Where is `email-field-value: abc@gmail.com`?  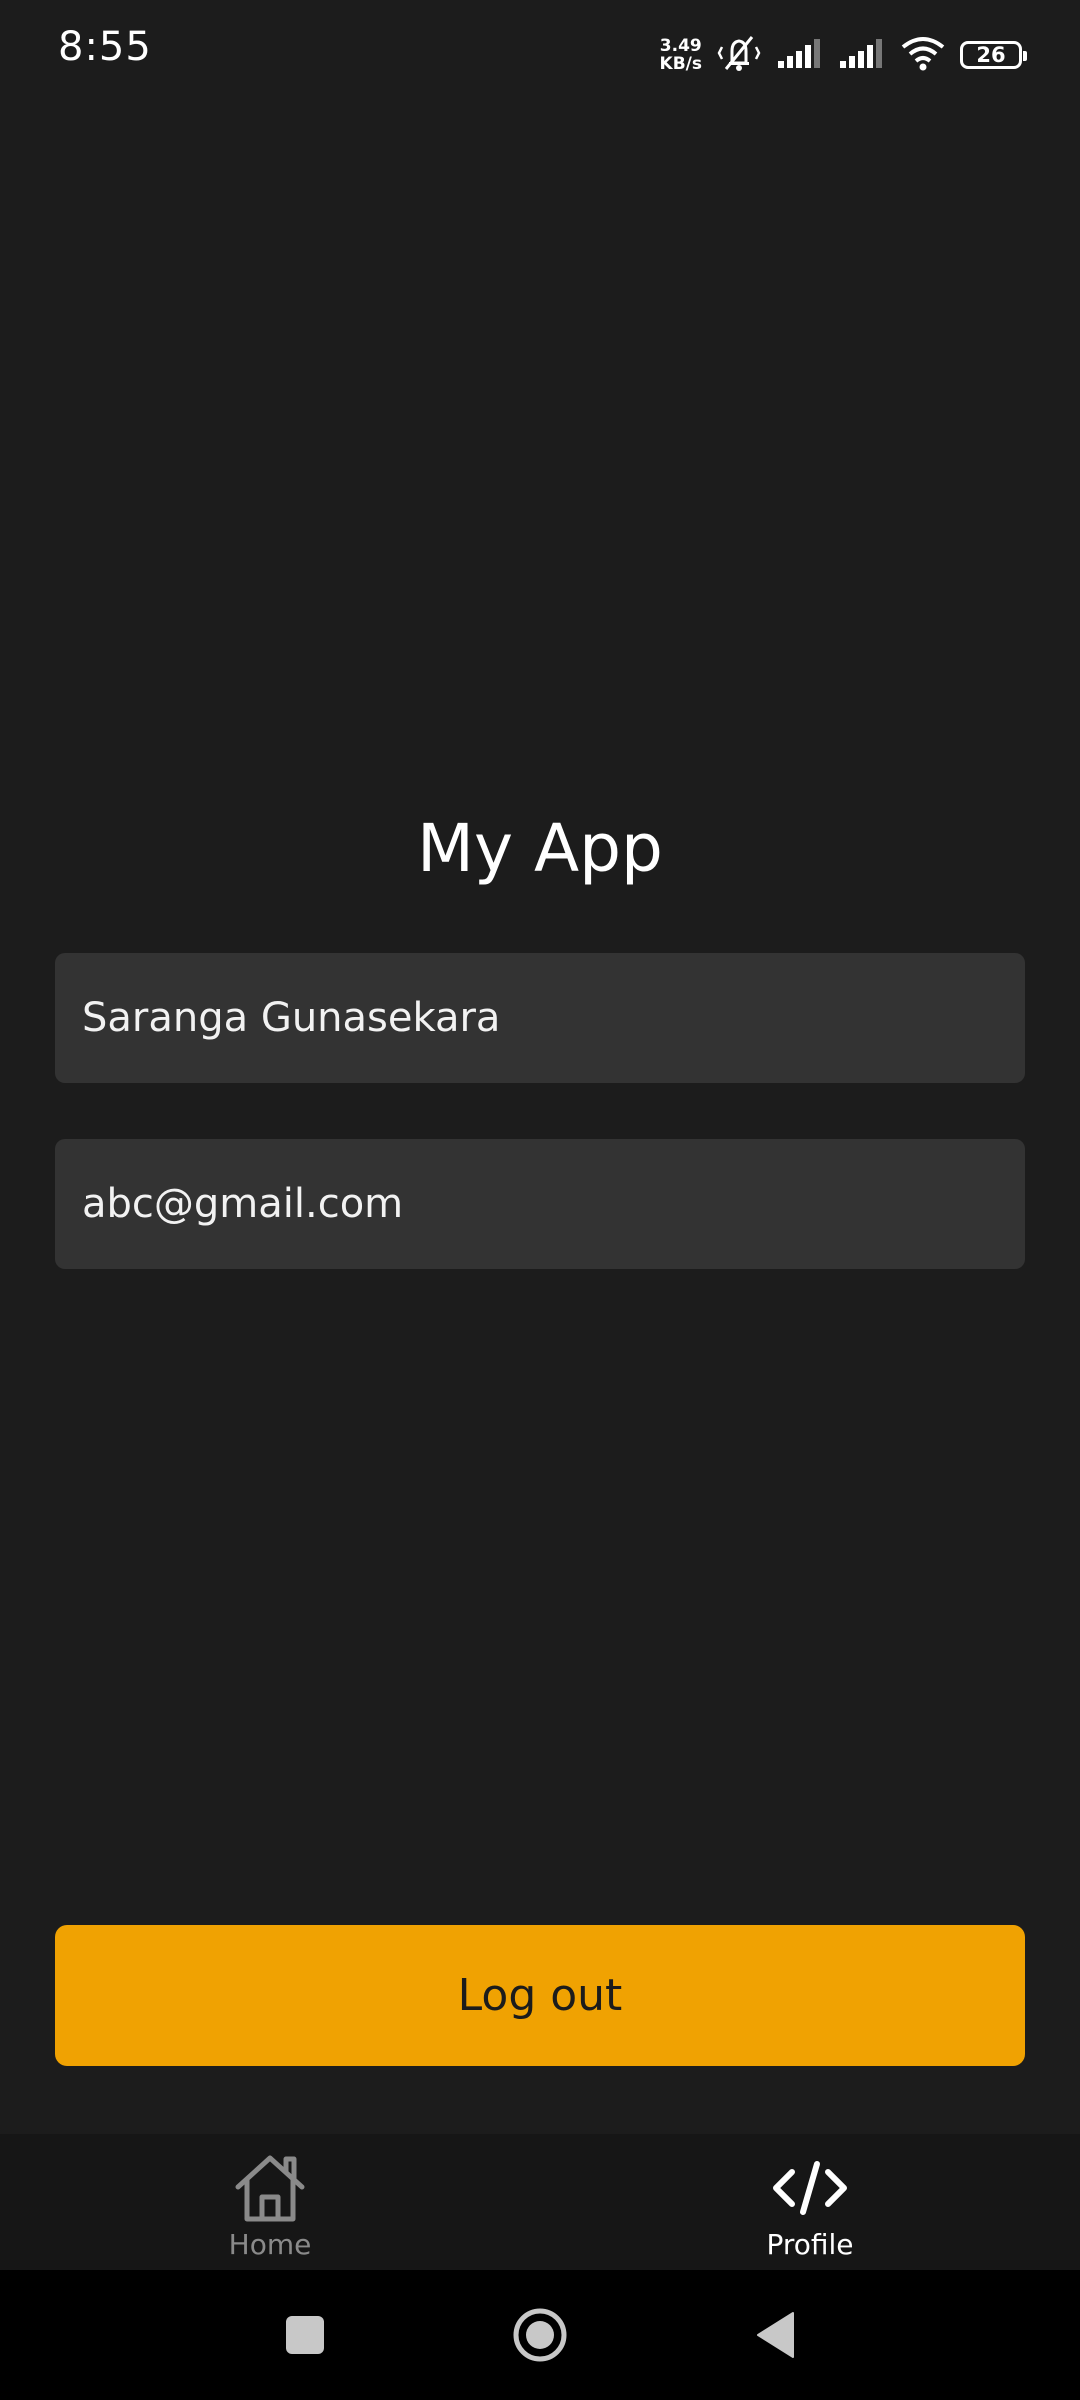 email-field-value: abc@gmail.com is located at coordinates (243, 1204).